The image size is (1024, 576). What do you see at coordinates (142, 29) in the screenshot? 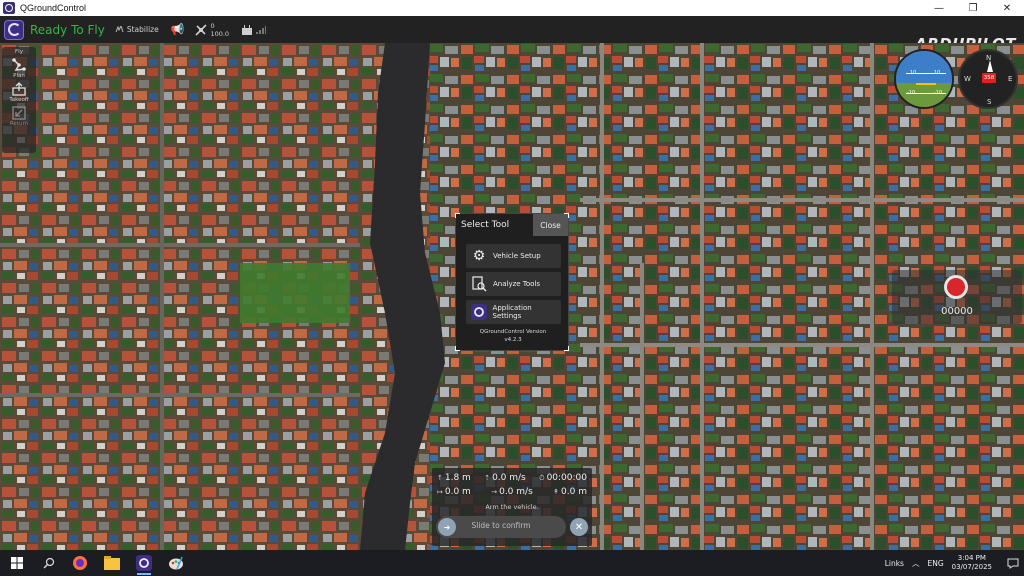
I see `flight-mode-label: Stabilize` at bounding box center [142, 29].